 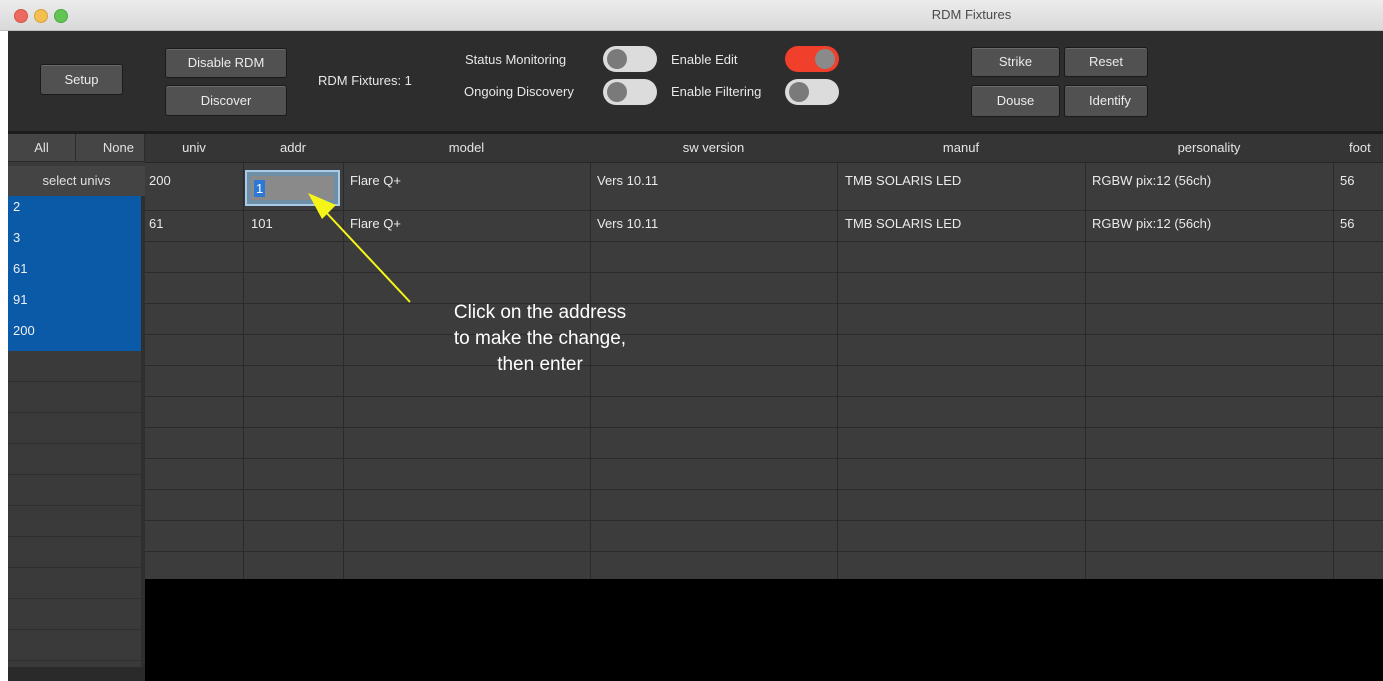 What do you see at coordinates (226, 63) in the screenshot?
I see `disable-rdm-button: Disable RDM` at bounding box center [226, 63].